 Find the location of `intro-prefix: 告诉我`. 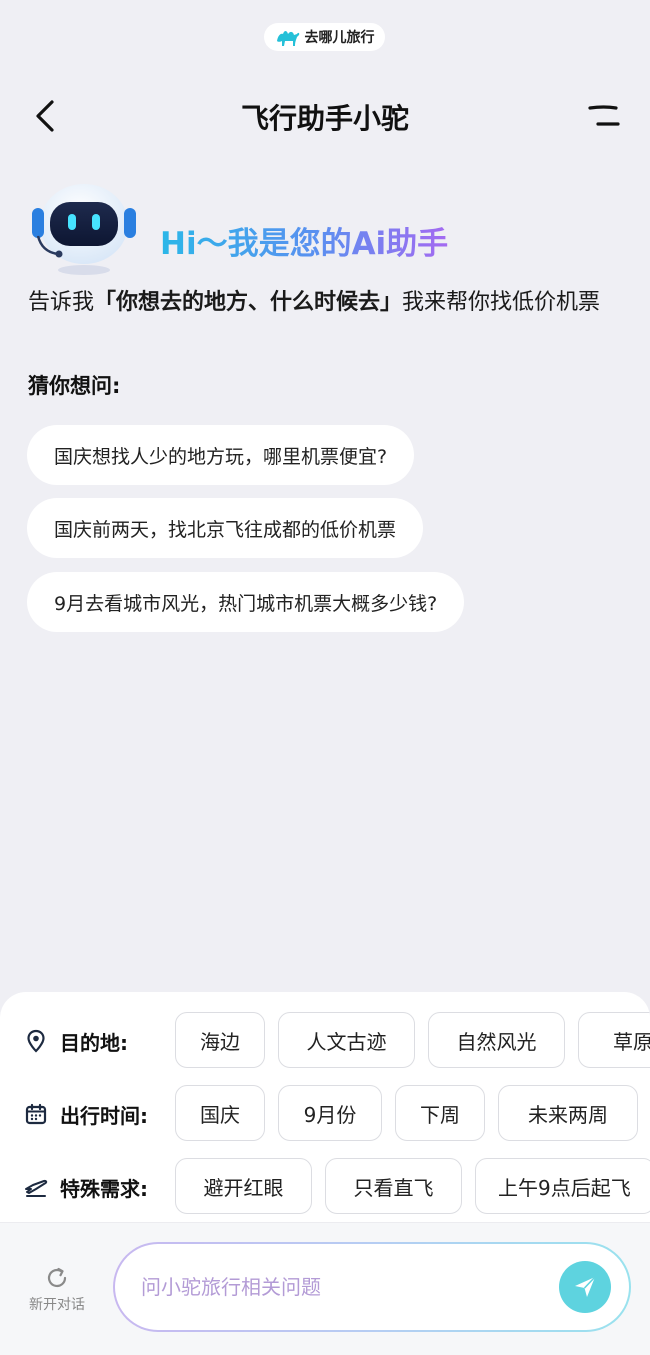

intro-prefix: 告诉我 is located at coordinates (61, 302).